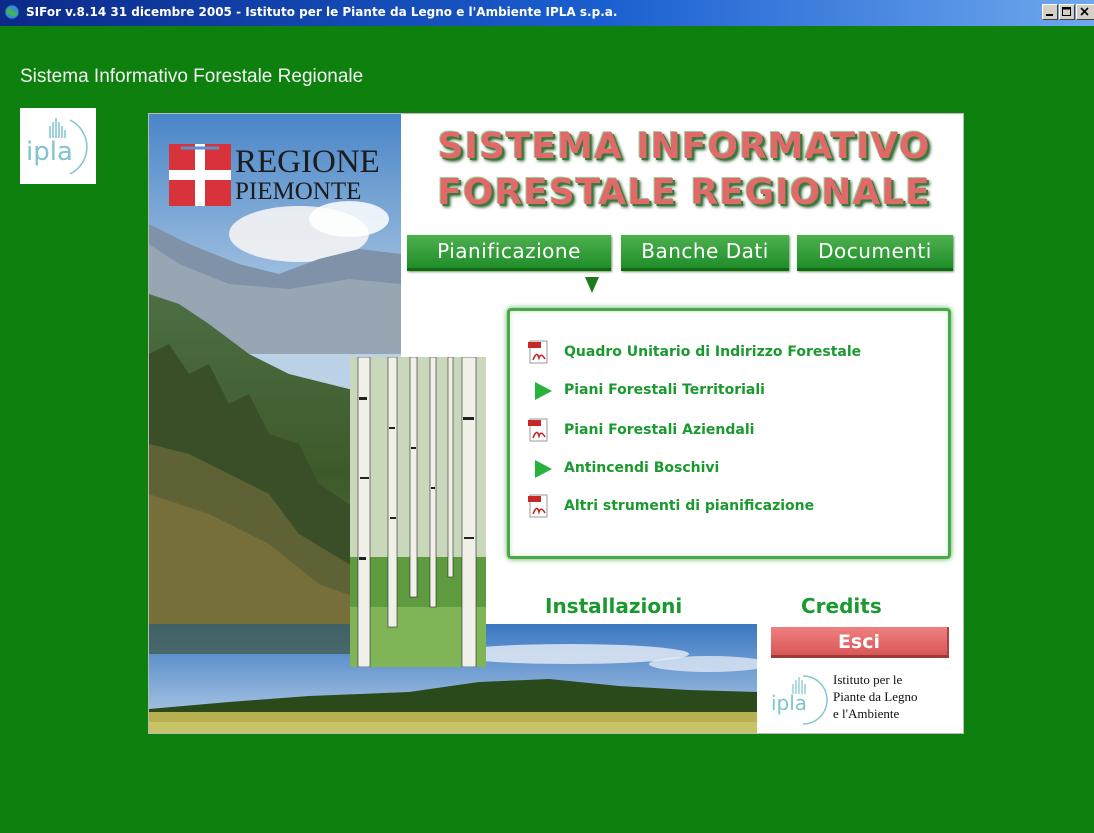 This screenshot has width=1094, height=833. Describe the element at coordinates (613, 606) in the screenshot. I see `installazioni-link: Installazioni` at that location.